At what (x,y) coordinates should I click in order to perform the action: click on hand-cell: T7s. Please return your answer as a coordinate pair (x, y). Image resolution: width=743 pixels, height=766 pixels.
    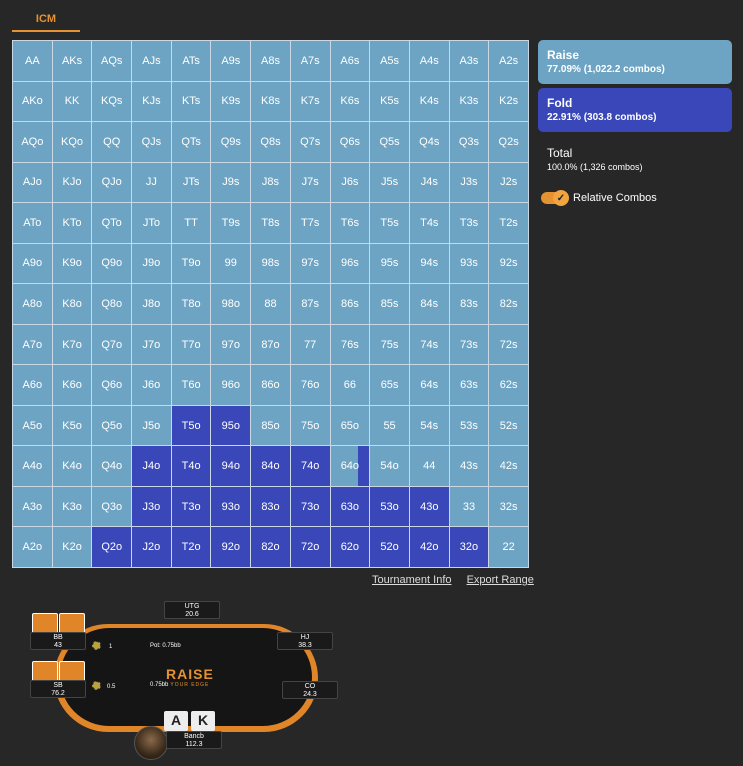
    Looking at the image, I should click on (310, 223).